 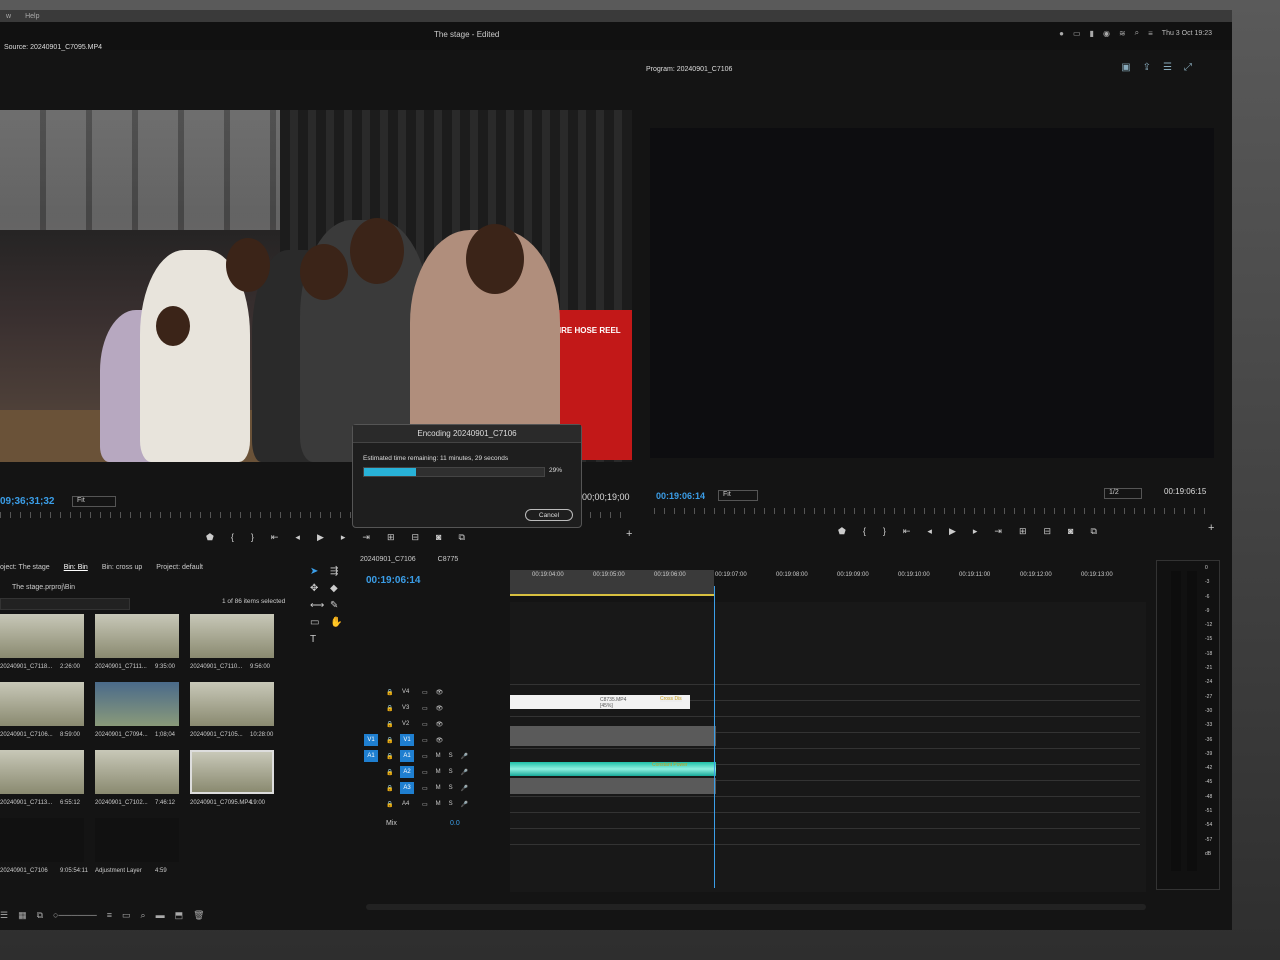 I want to click on project-item: 20240901_C7094... 1;08;04, so click(x=142, y=713).